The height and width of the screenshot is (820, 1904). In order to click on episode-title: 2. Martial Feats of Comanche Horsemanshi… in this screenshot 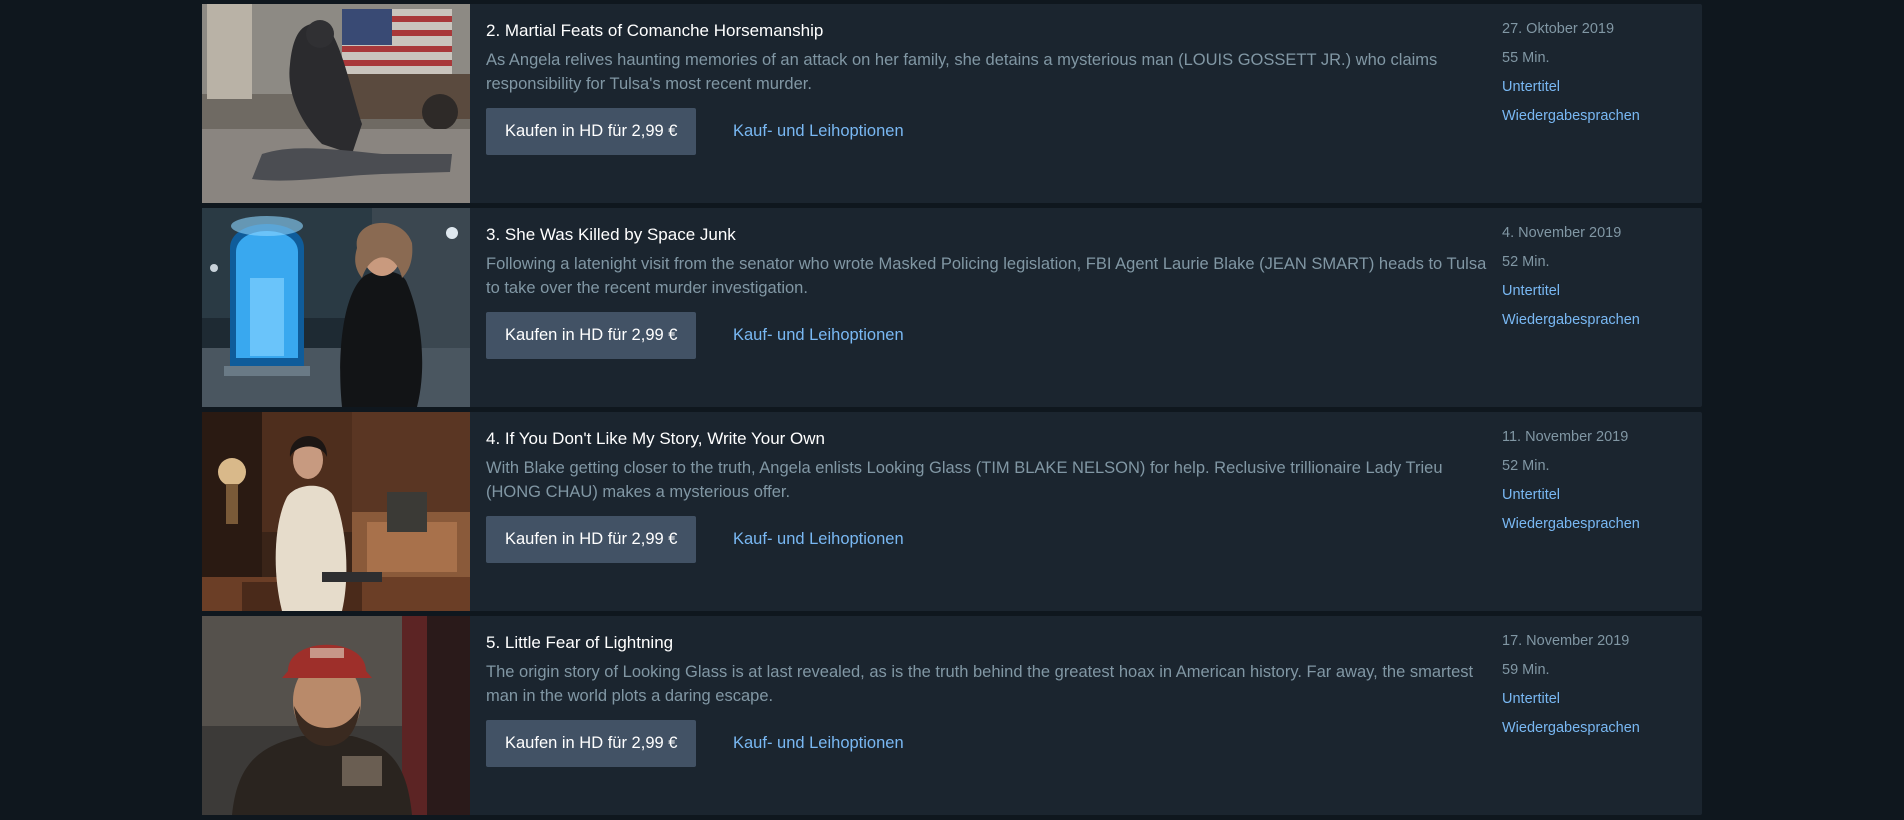, I will do `click(654, 31)`.